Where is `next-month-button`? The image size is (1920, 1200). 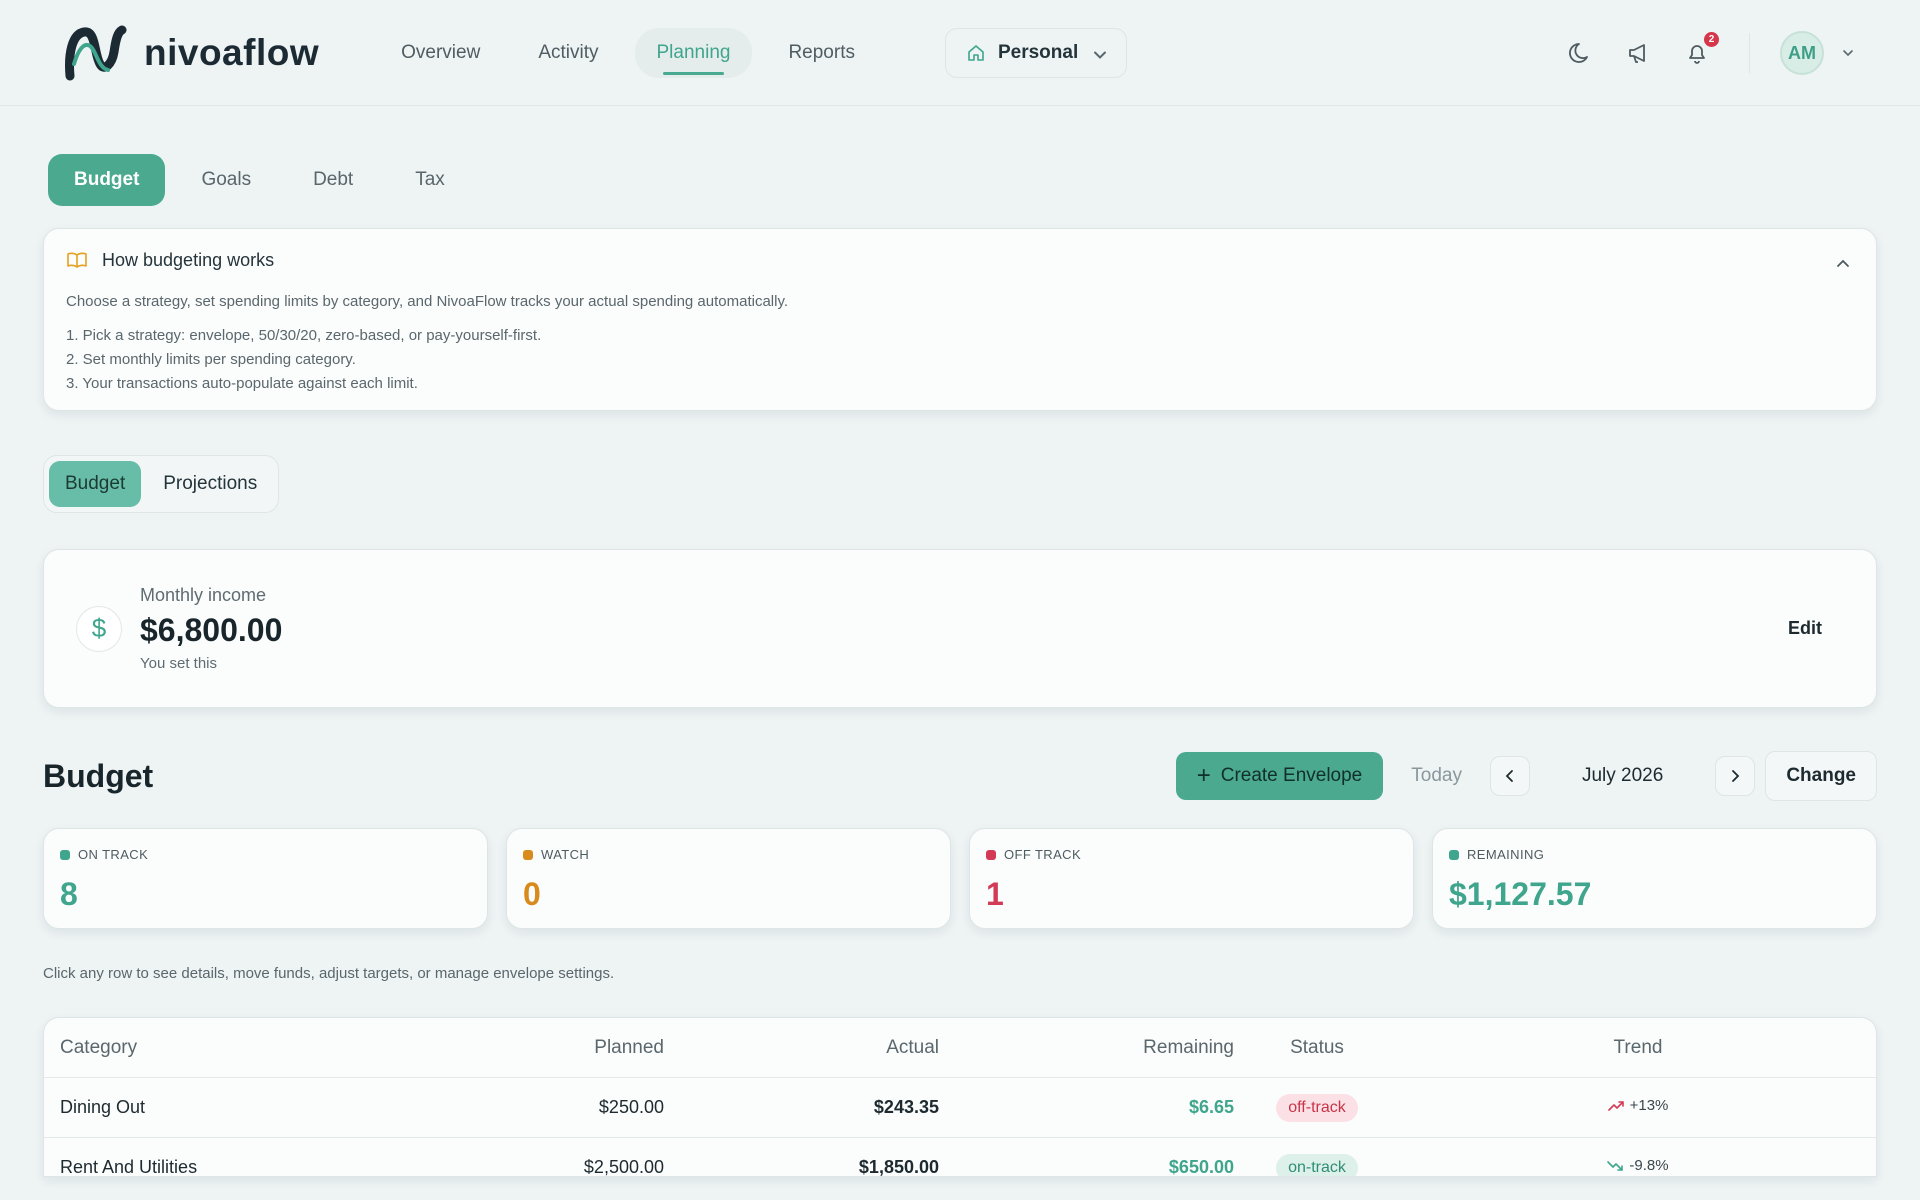 next-month-button is located at coordinates (1735, 776).